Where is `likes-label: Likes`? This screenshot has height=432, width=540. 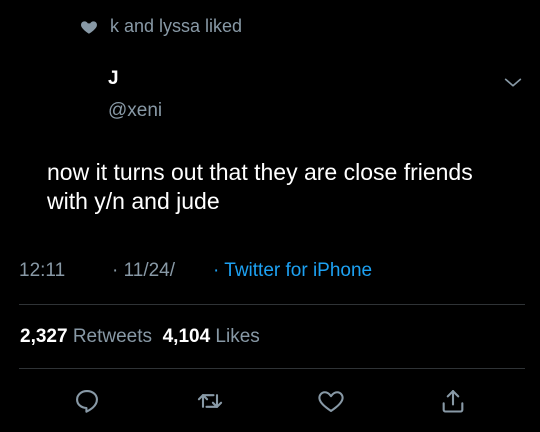
likes-label: Likes is located at coordinates (237, 336).